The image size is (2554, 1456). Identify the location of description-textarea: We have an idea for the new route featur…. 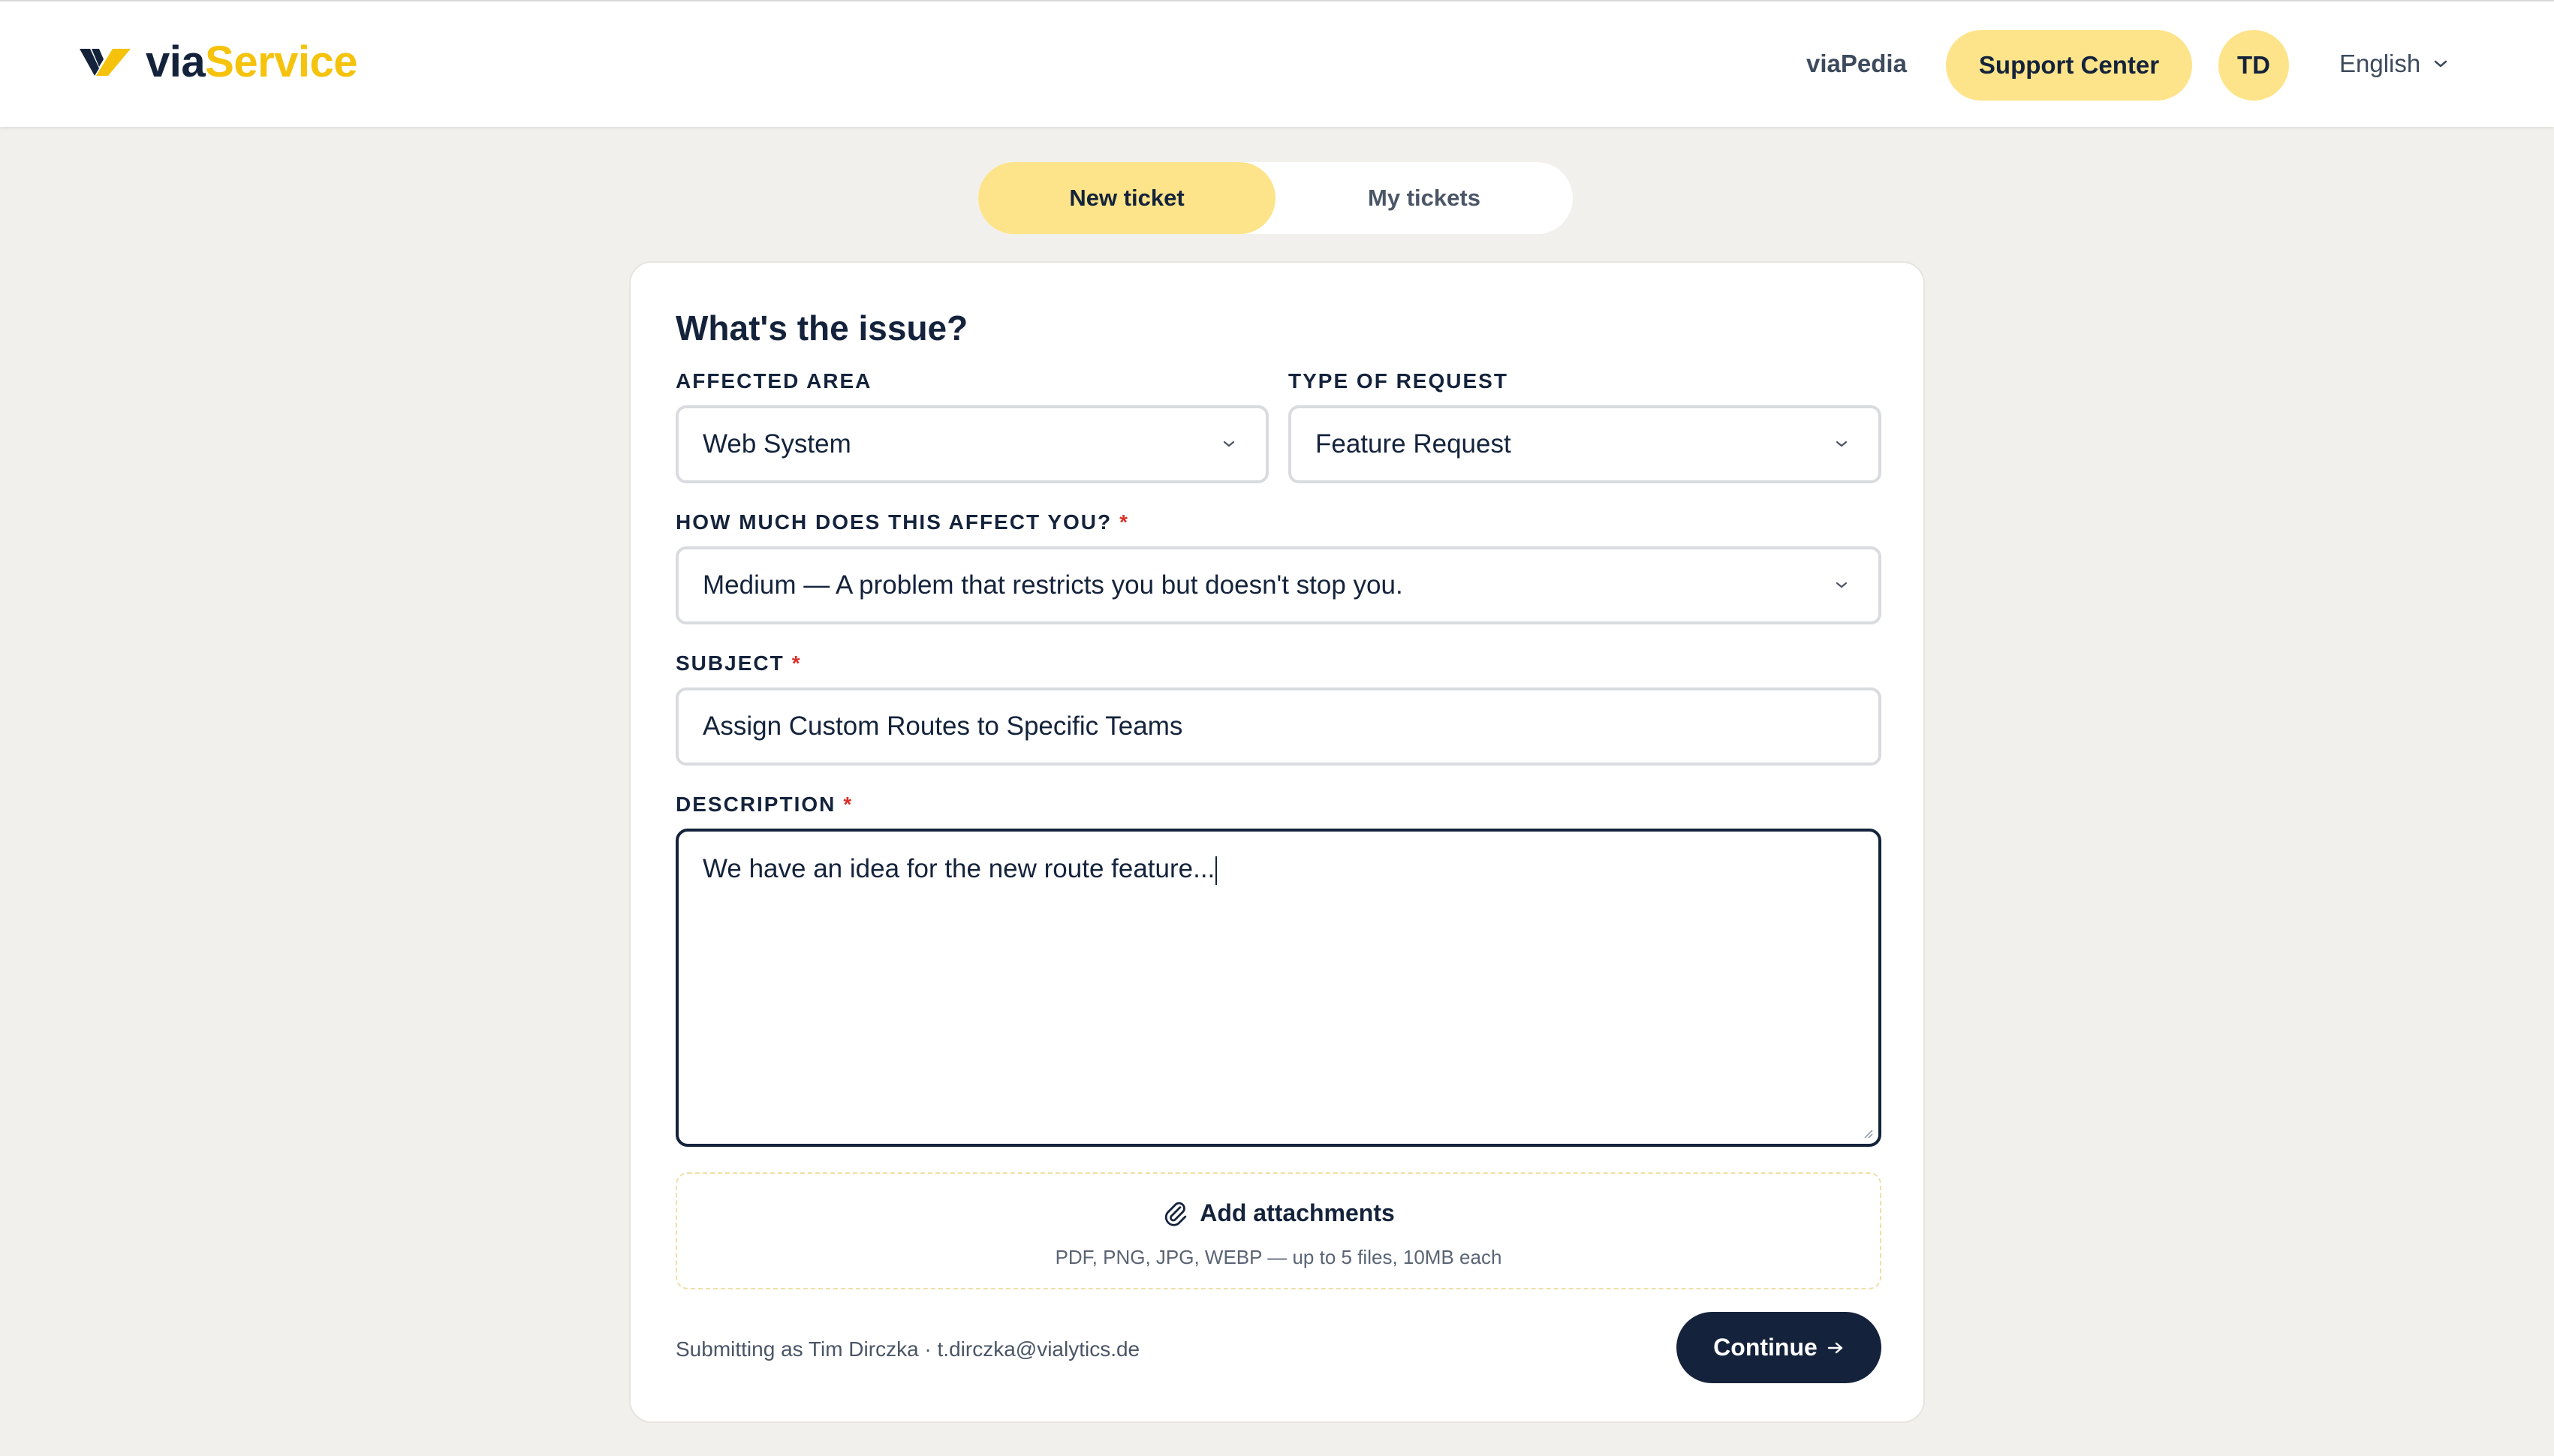
(1278, 988).